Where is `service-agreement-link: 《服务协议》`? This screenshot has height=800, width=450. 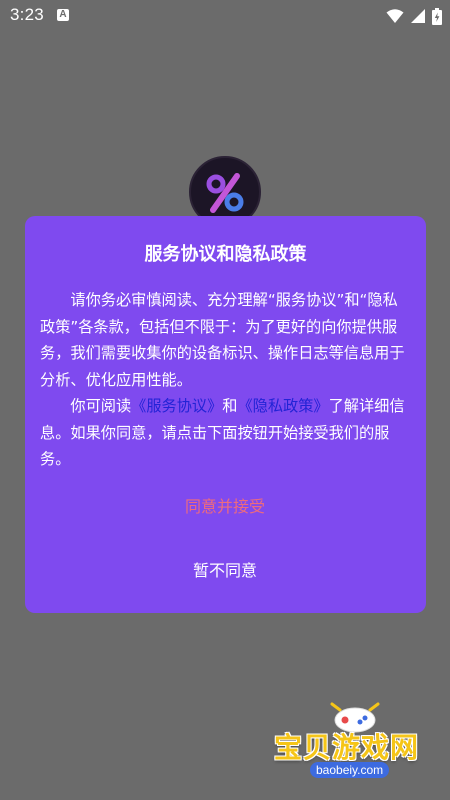
service-agreement-link: 《服务协议》 is located at coordinates (176, 406).